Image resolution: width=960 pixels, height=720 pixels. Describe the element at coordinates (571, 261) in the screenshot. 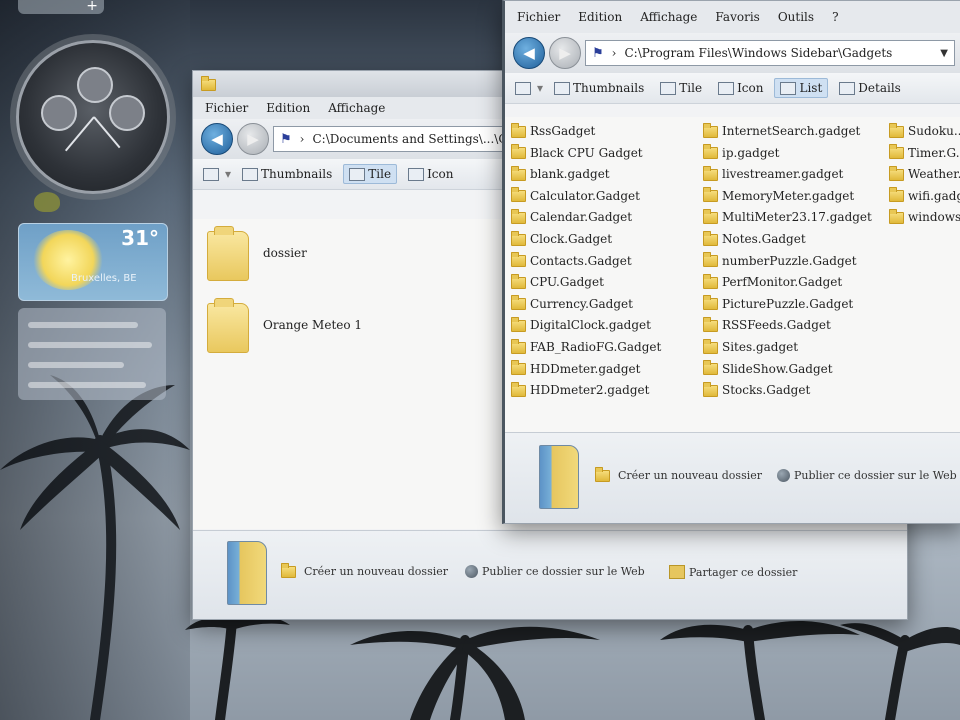

I see `file-item: Contacts.Gadget` at that location.